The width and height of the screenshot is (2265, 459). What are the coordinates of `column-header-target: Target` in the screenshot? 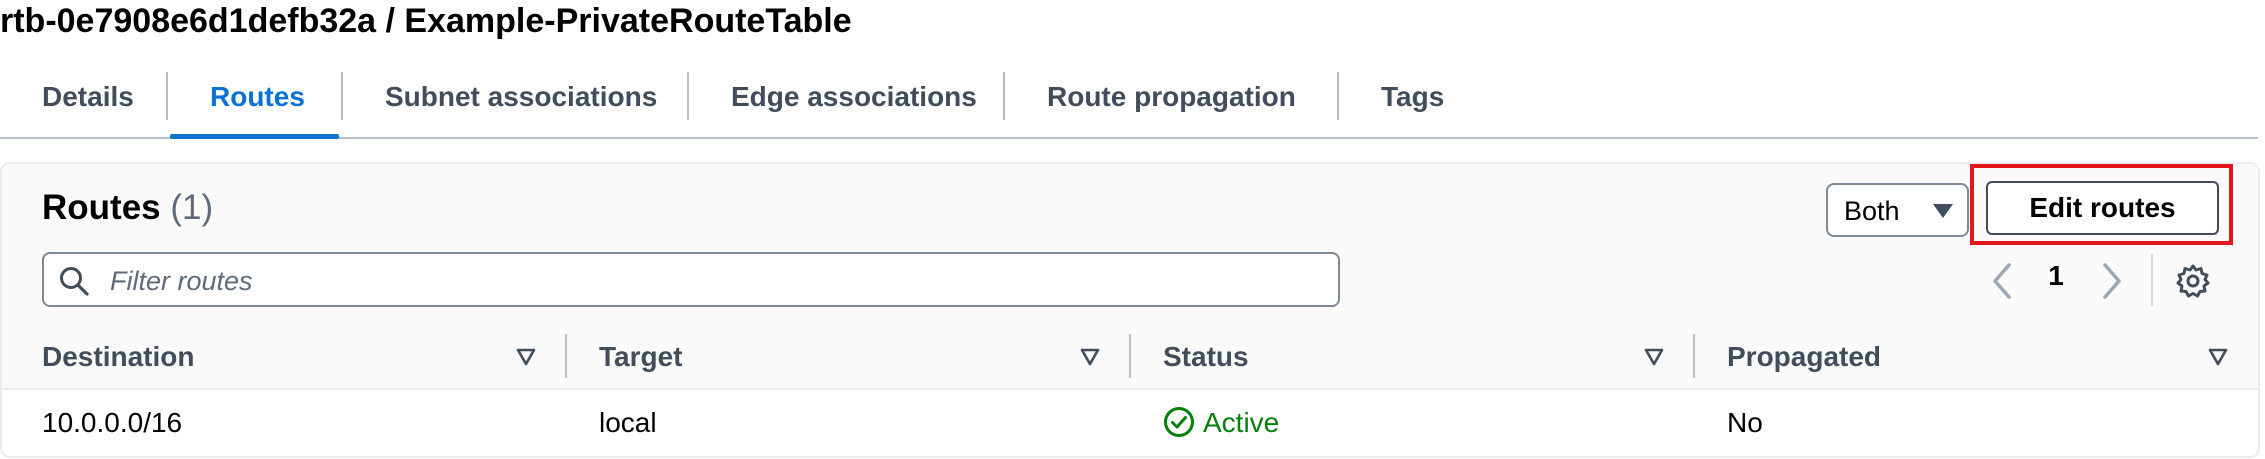 It's located at (641, 358).